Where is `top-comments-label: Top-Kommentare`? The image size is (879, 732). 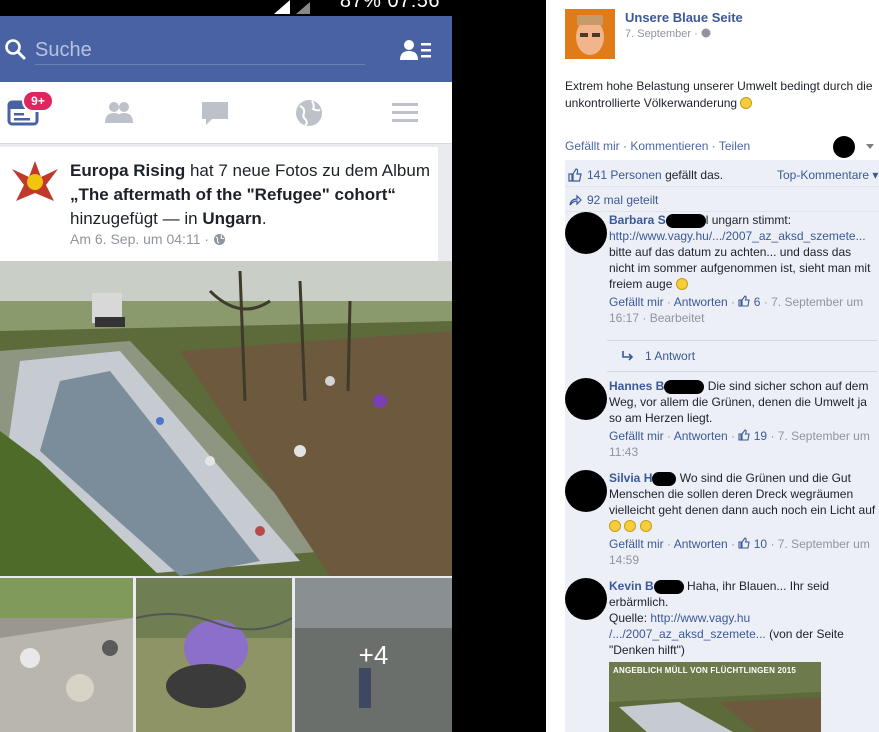
top-comments-label: Top-Kommentare is located at coordinates (823, 175).